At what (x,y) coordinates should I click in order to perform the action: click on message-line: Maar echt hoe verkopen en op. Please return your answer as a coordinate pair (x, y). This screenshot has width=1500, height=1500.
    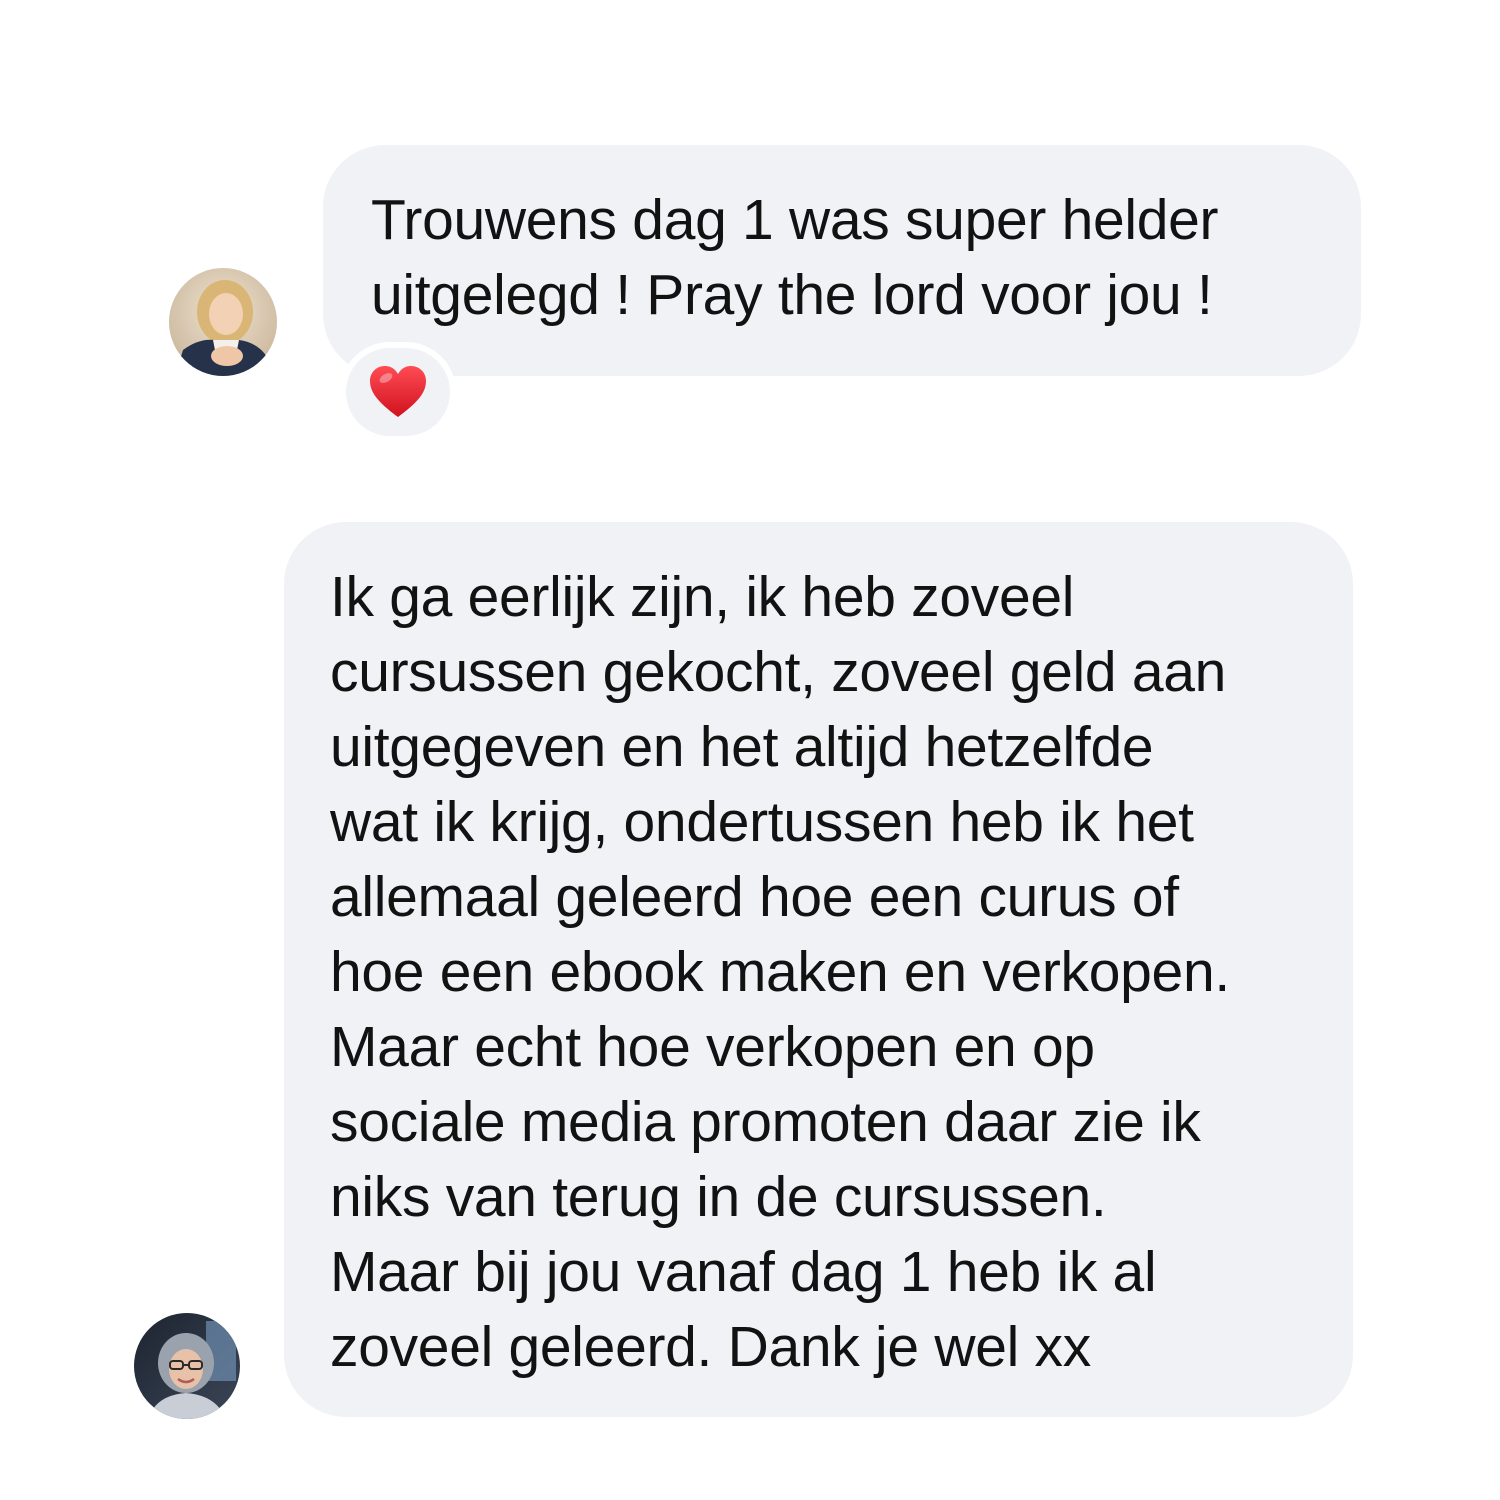
    Looking at the image, I should click on (712, 1047).